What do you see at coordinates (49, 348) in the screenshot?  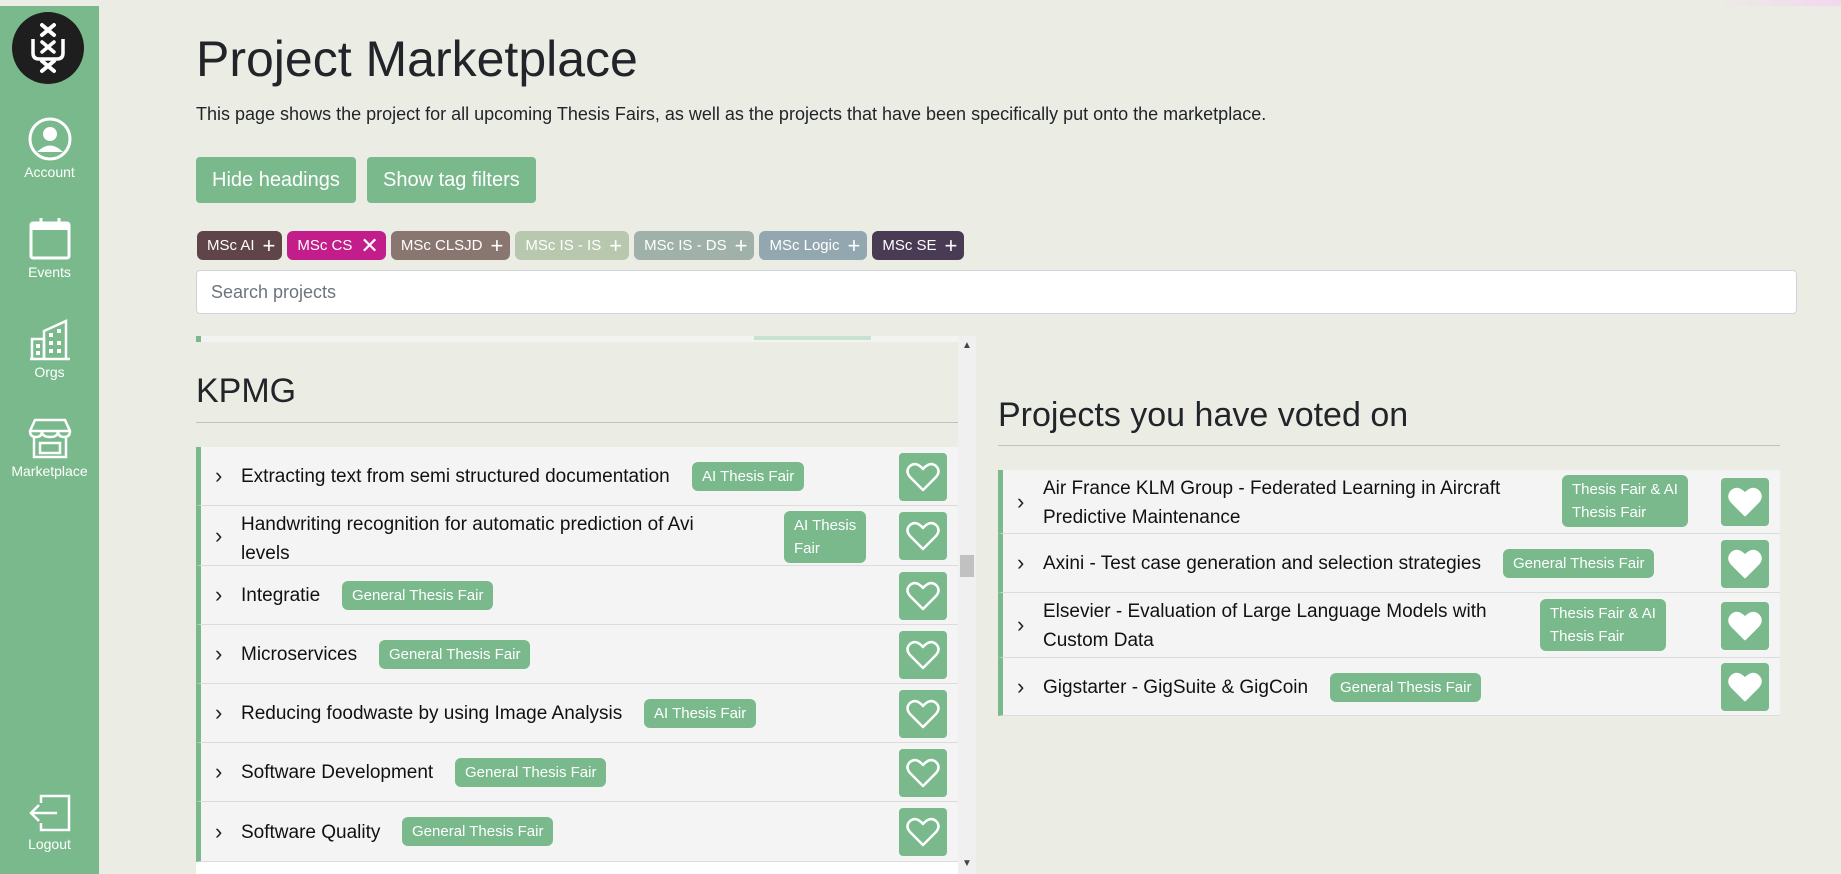 I see `sidebar-item-orgs: Orgs` at bounding box center [49, 348].